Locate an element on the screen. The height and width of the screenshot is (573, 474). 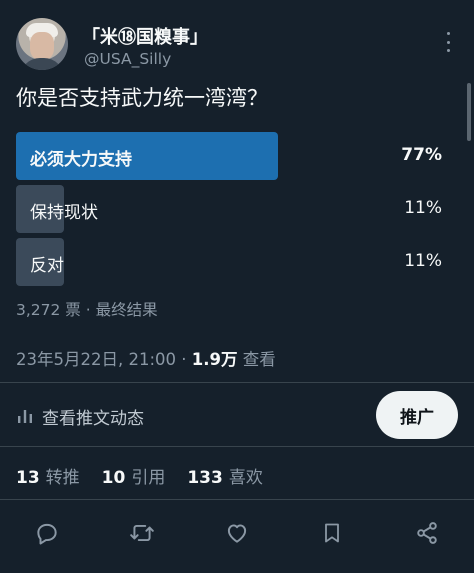
retweets-count: 13 is located at coordinates (28, 478).